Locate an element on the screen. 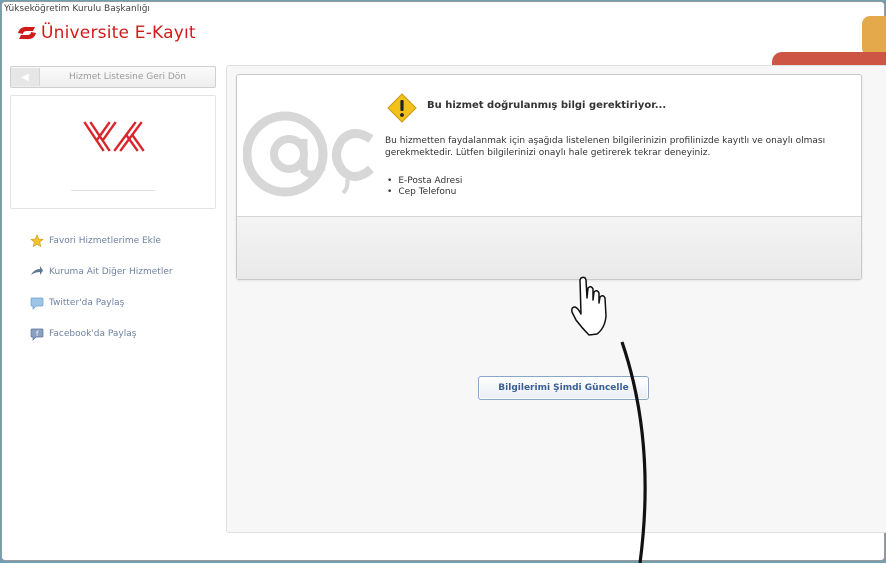 This screenshot has height=563, width=886. app-brand: Üniversite E-Kayıt is located at coordinates (106, 33).